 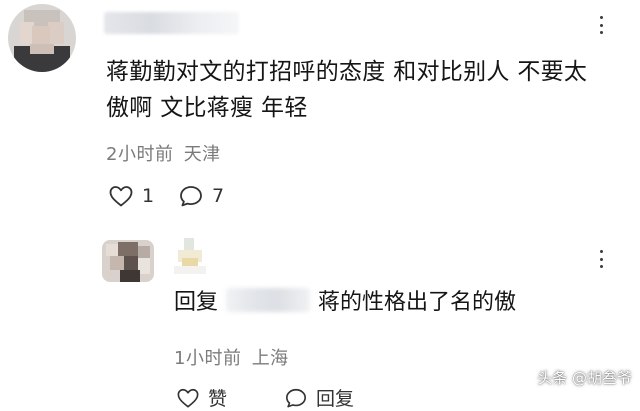 What do you see at coordinates (202, 154) in the screenshot?
I see `comment-location: 天津` at bounding box center [202, 154].